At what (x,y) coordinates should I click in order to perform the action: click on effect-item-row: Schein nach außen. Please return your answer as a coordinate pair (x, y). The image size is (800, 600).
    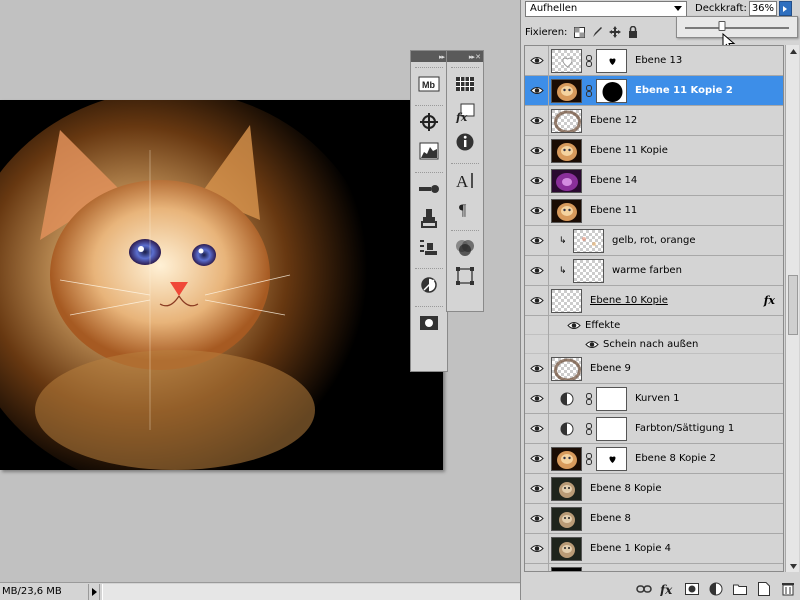
    Looking at the image, I should click on (654, 344).